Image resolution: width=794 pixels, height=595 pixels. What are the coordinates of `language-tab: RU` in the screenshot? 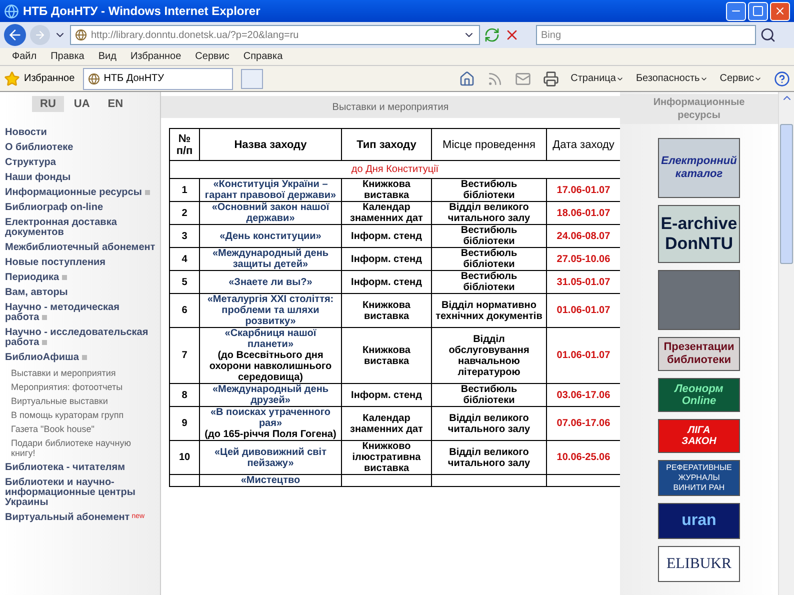 It's located at (48, 104).